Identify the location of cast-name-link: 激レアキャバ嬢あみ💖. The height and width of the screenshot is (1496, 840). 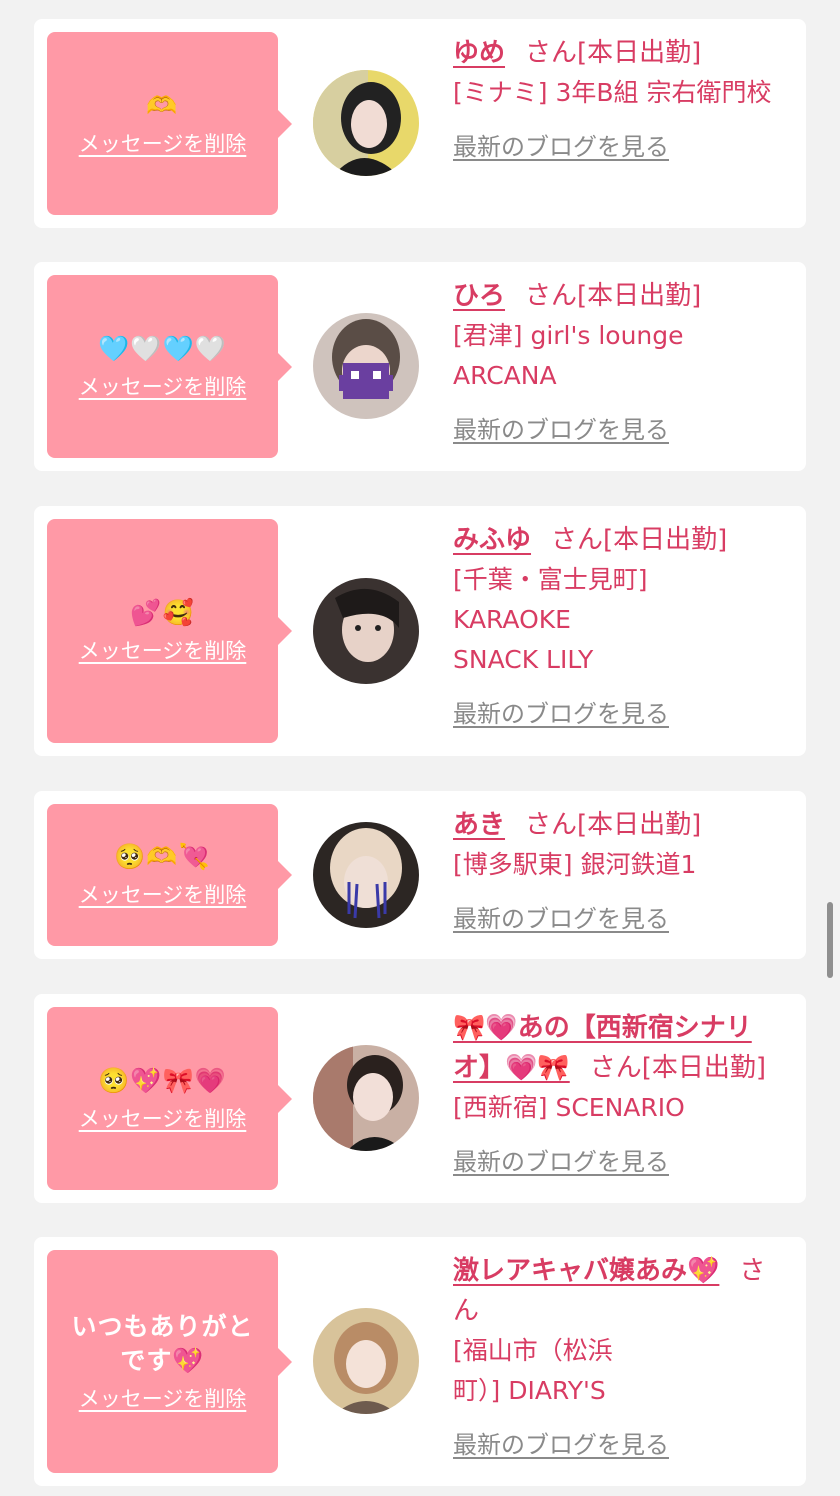
(586, 1271).